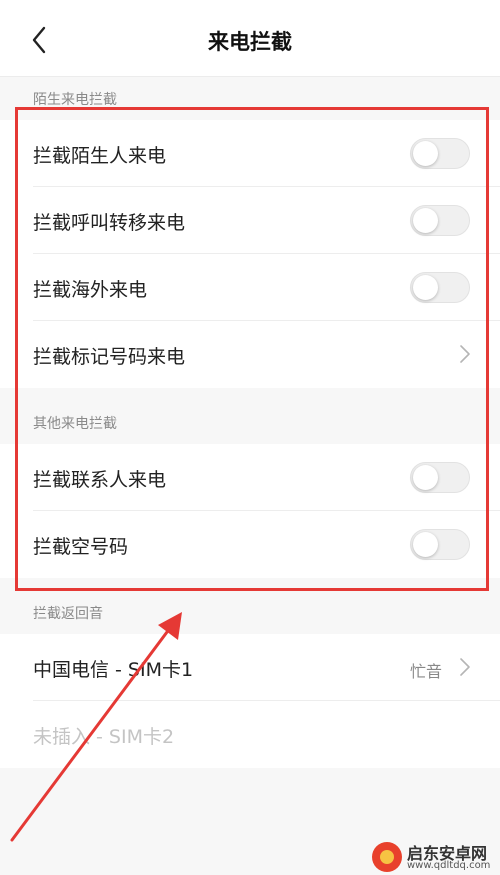 The width and height of the screenshot is (500, 875). Describe the element at coordinates (75, 424) in the screenshot. I see `section-label-other: 其他来电拦截` at that location.